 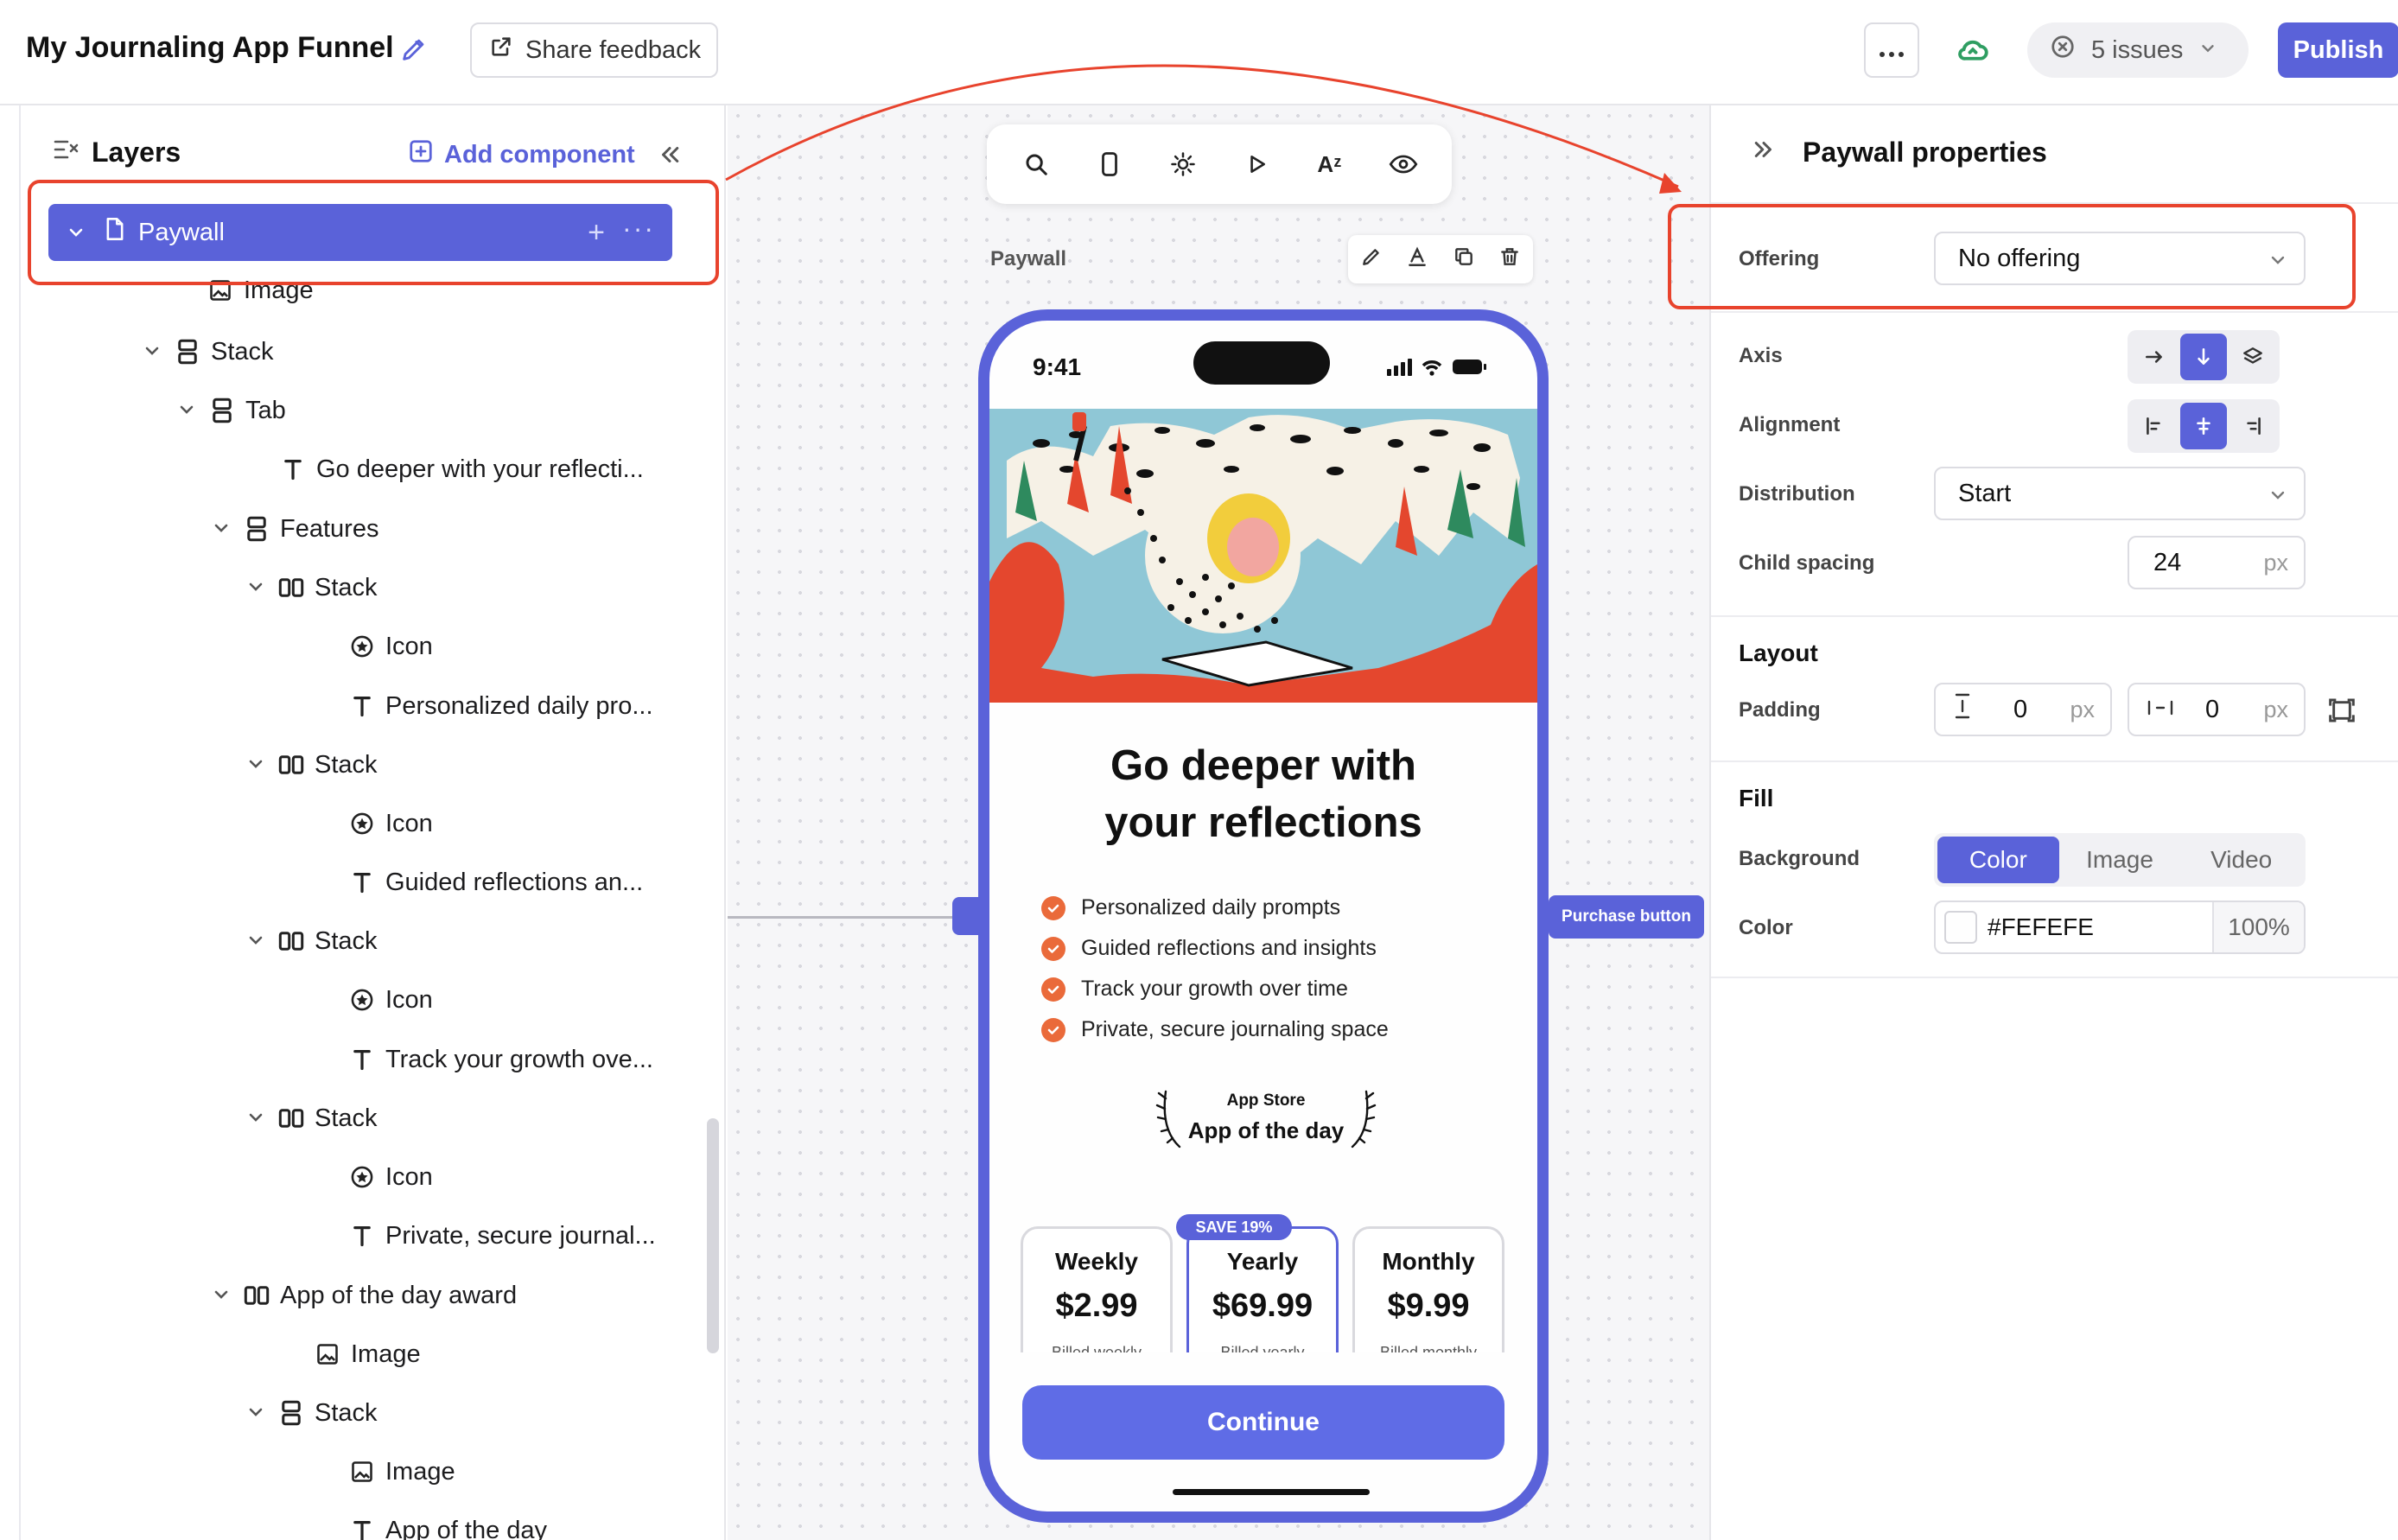 I want to click on share-feedback-button: Share feedback, so click(x=594, y=50).